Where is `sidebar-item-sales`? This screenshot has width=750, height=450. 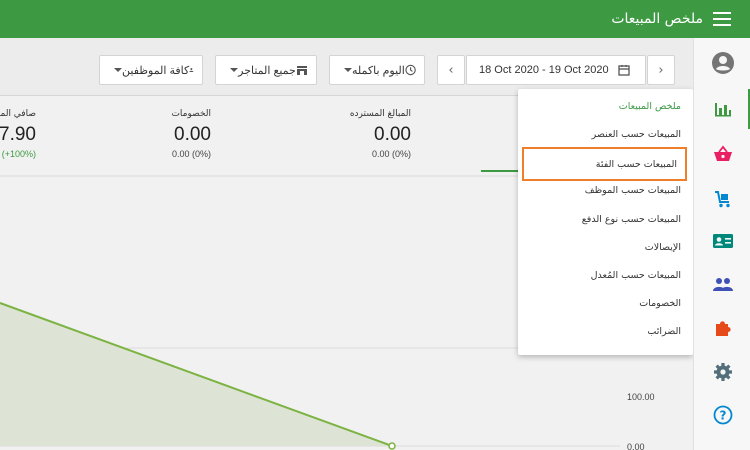 sidebar-item-sales is located at coordinates (722, 154).